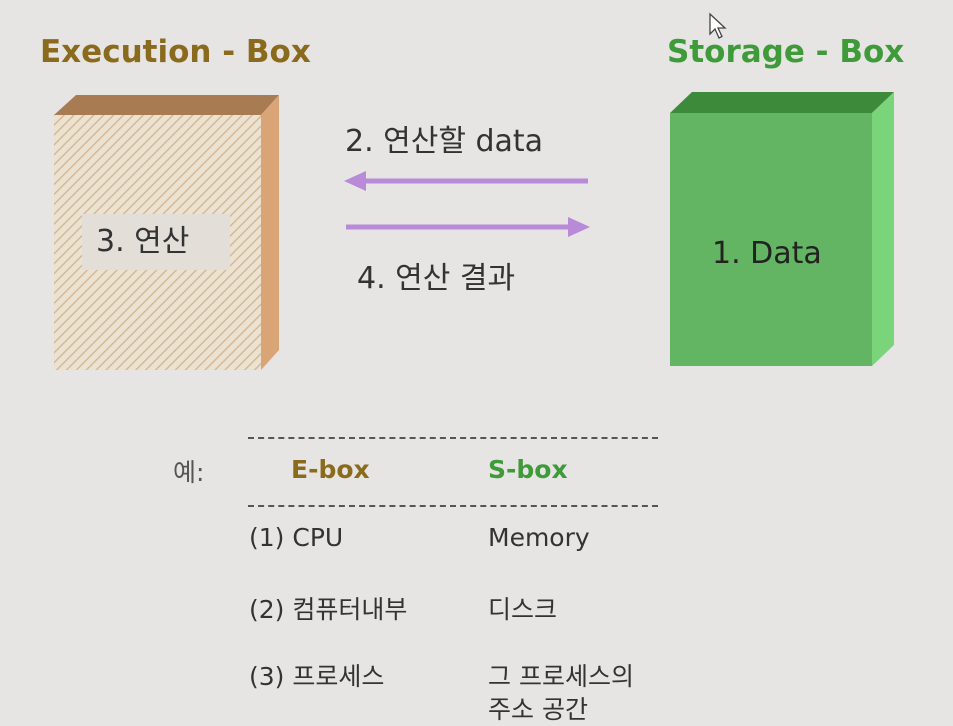  I want to click on example-row-2-sbox: 디스크, so click(523, 609).